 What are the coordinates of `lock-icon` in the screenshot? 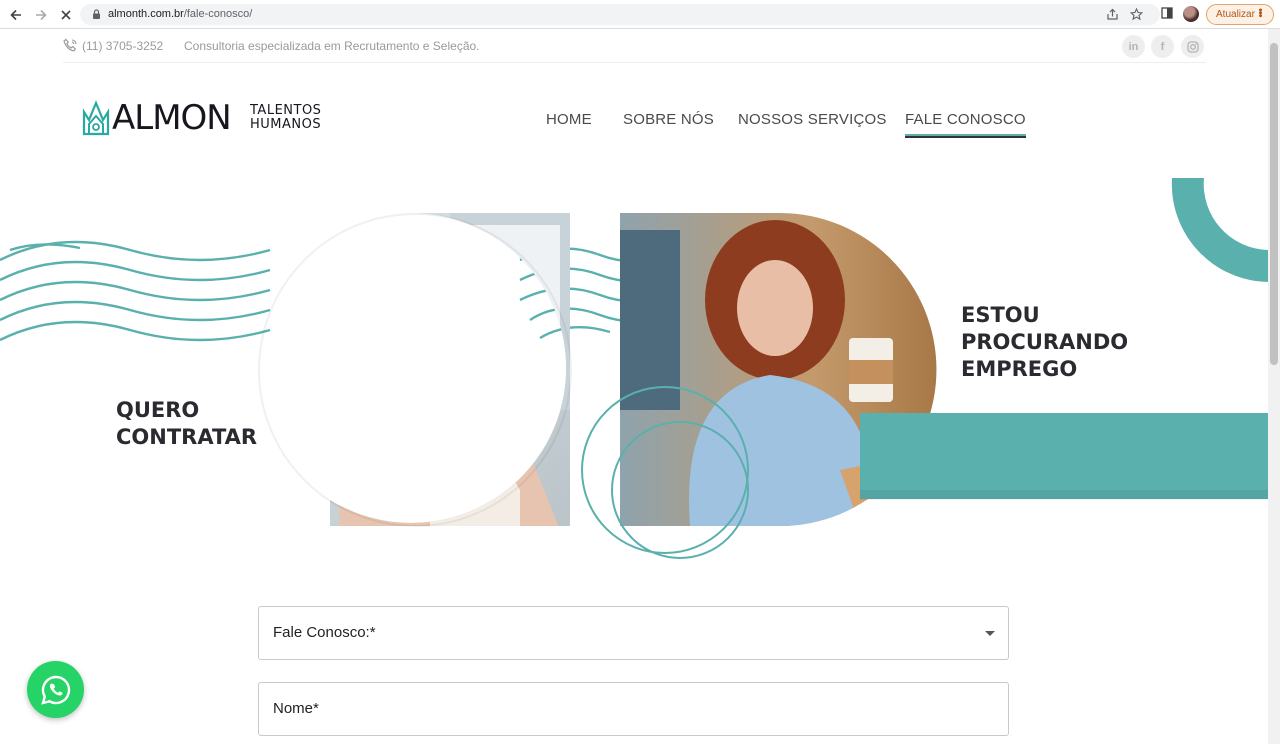 It's located at (96, 14).